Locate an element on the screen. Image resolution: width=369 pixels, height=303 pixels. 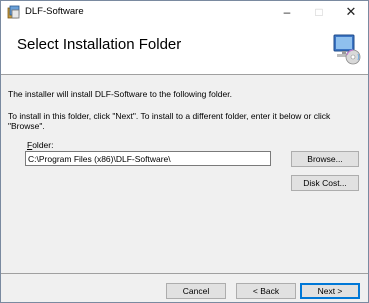
title-bar: DLF-Software – □ ✕ is located at coordinates (184, 12).